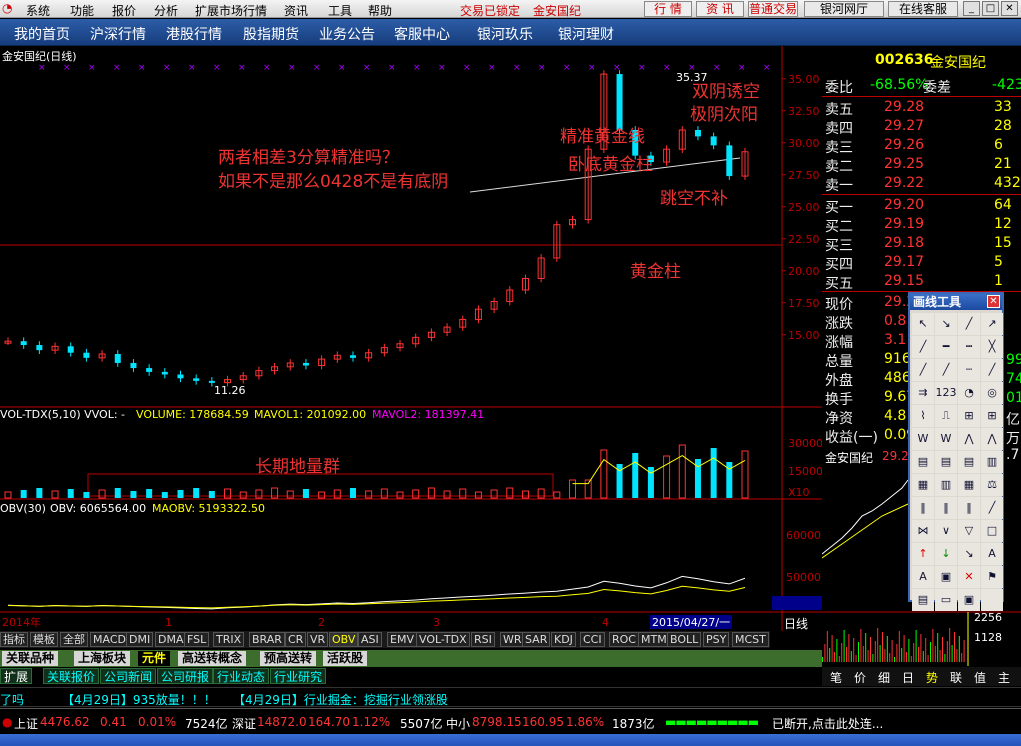  I want to click on indicator-tab: OBV, so click(344, 639).